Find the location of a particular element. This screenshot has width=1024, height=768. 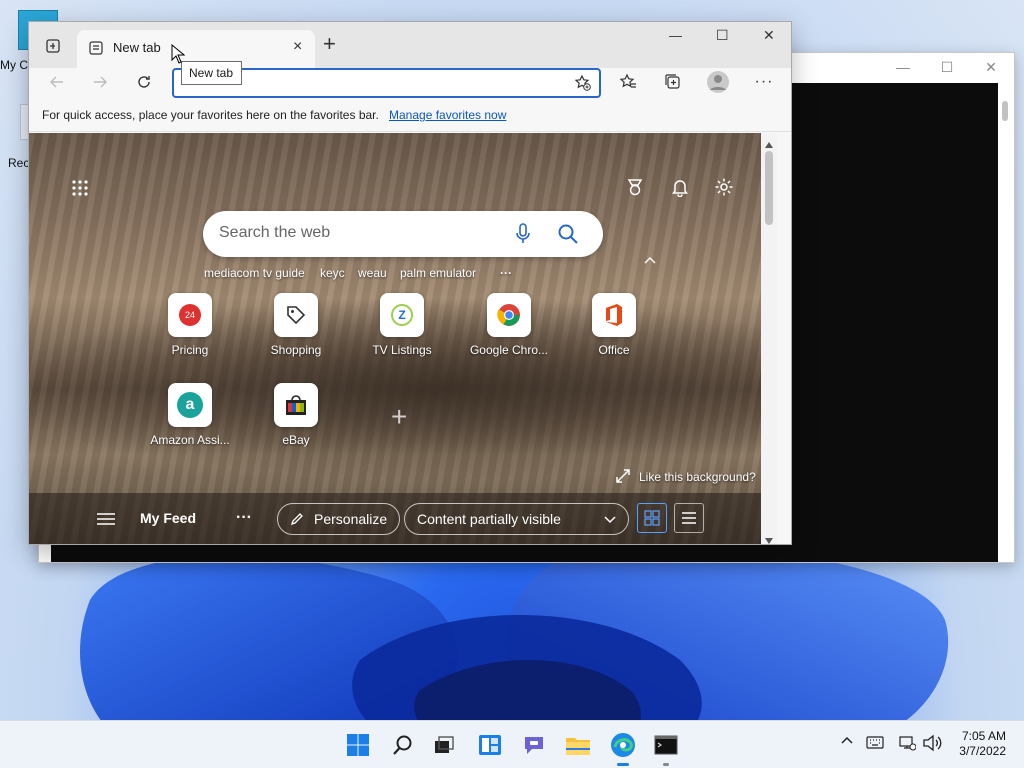

scroll-down-arrow-icon is located at coordinates (769, 538).